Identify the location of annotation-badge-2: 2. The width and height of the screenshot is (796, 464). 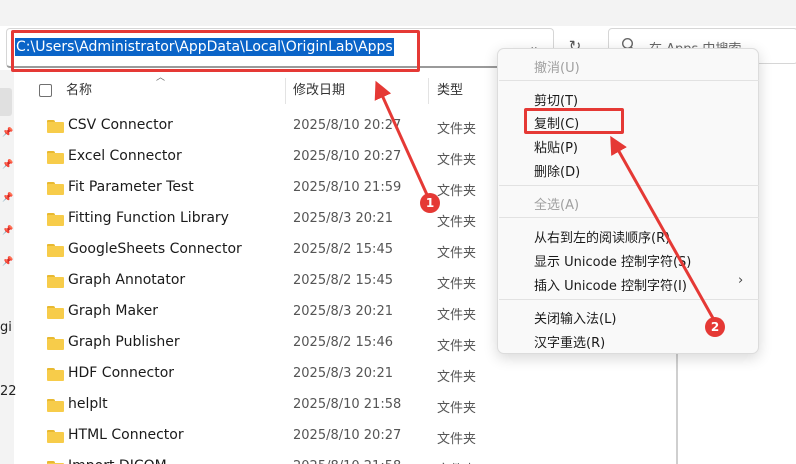
(715, 327).